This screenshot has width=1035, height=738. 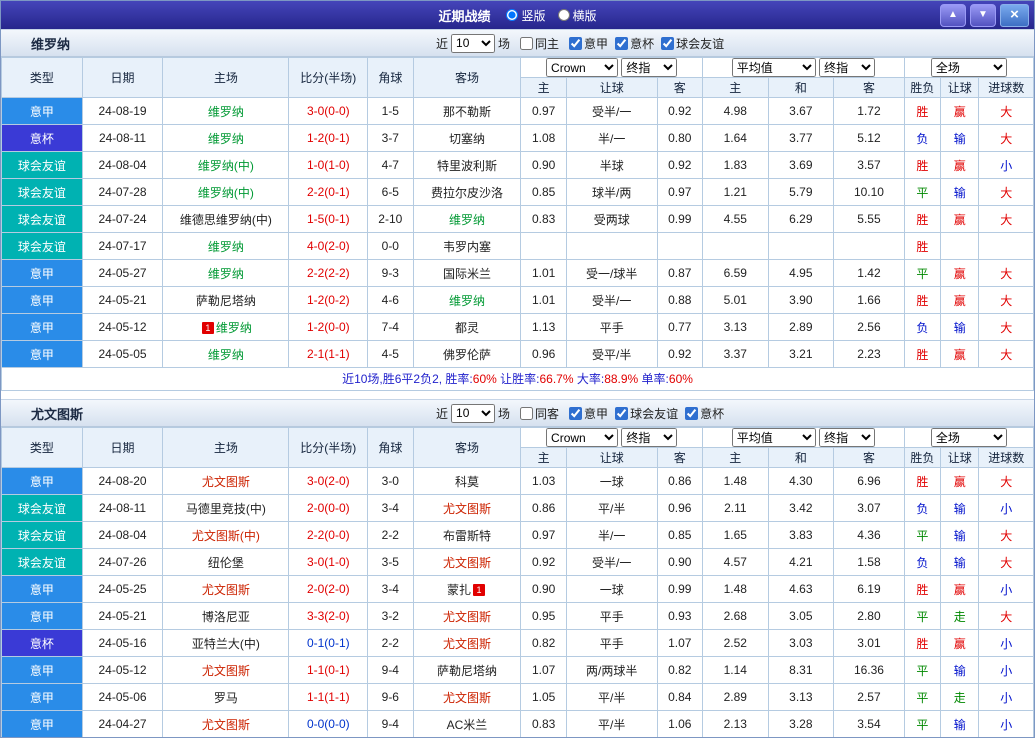 What do you see at coordinates (611, 562) in the screenshot?
I see `handicap-line: 受半/一` at bounding box center [611, 562].